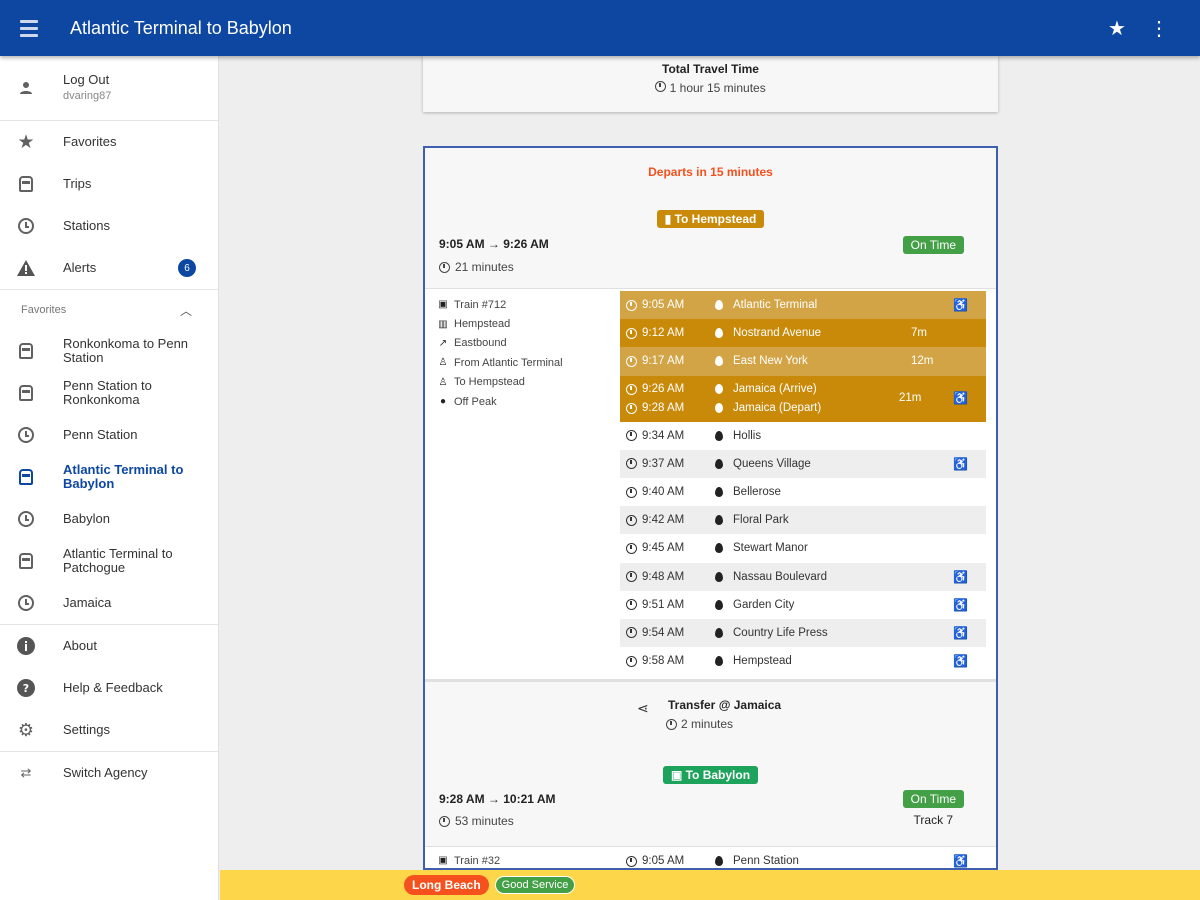 This screenshot has height=900, width=1200. Describe the element at coordinates (803, 548) in the screenshot. I see `stop-row: 9:45 AM Stewart Manor` at that location.